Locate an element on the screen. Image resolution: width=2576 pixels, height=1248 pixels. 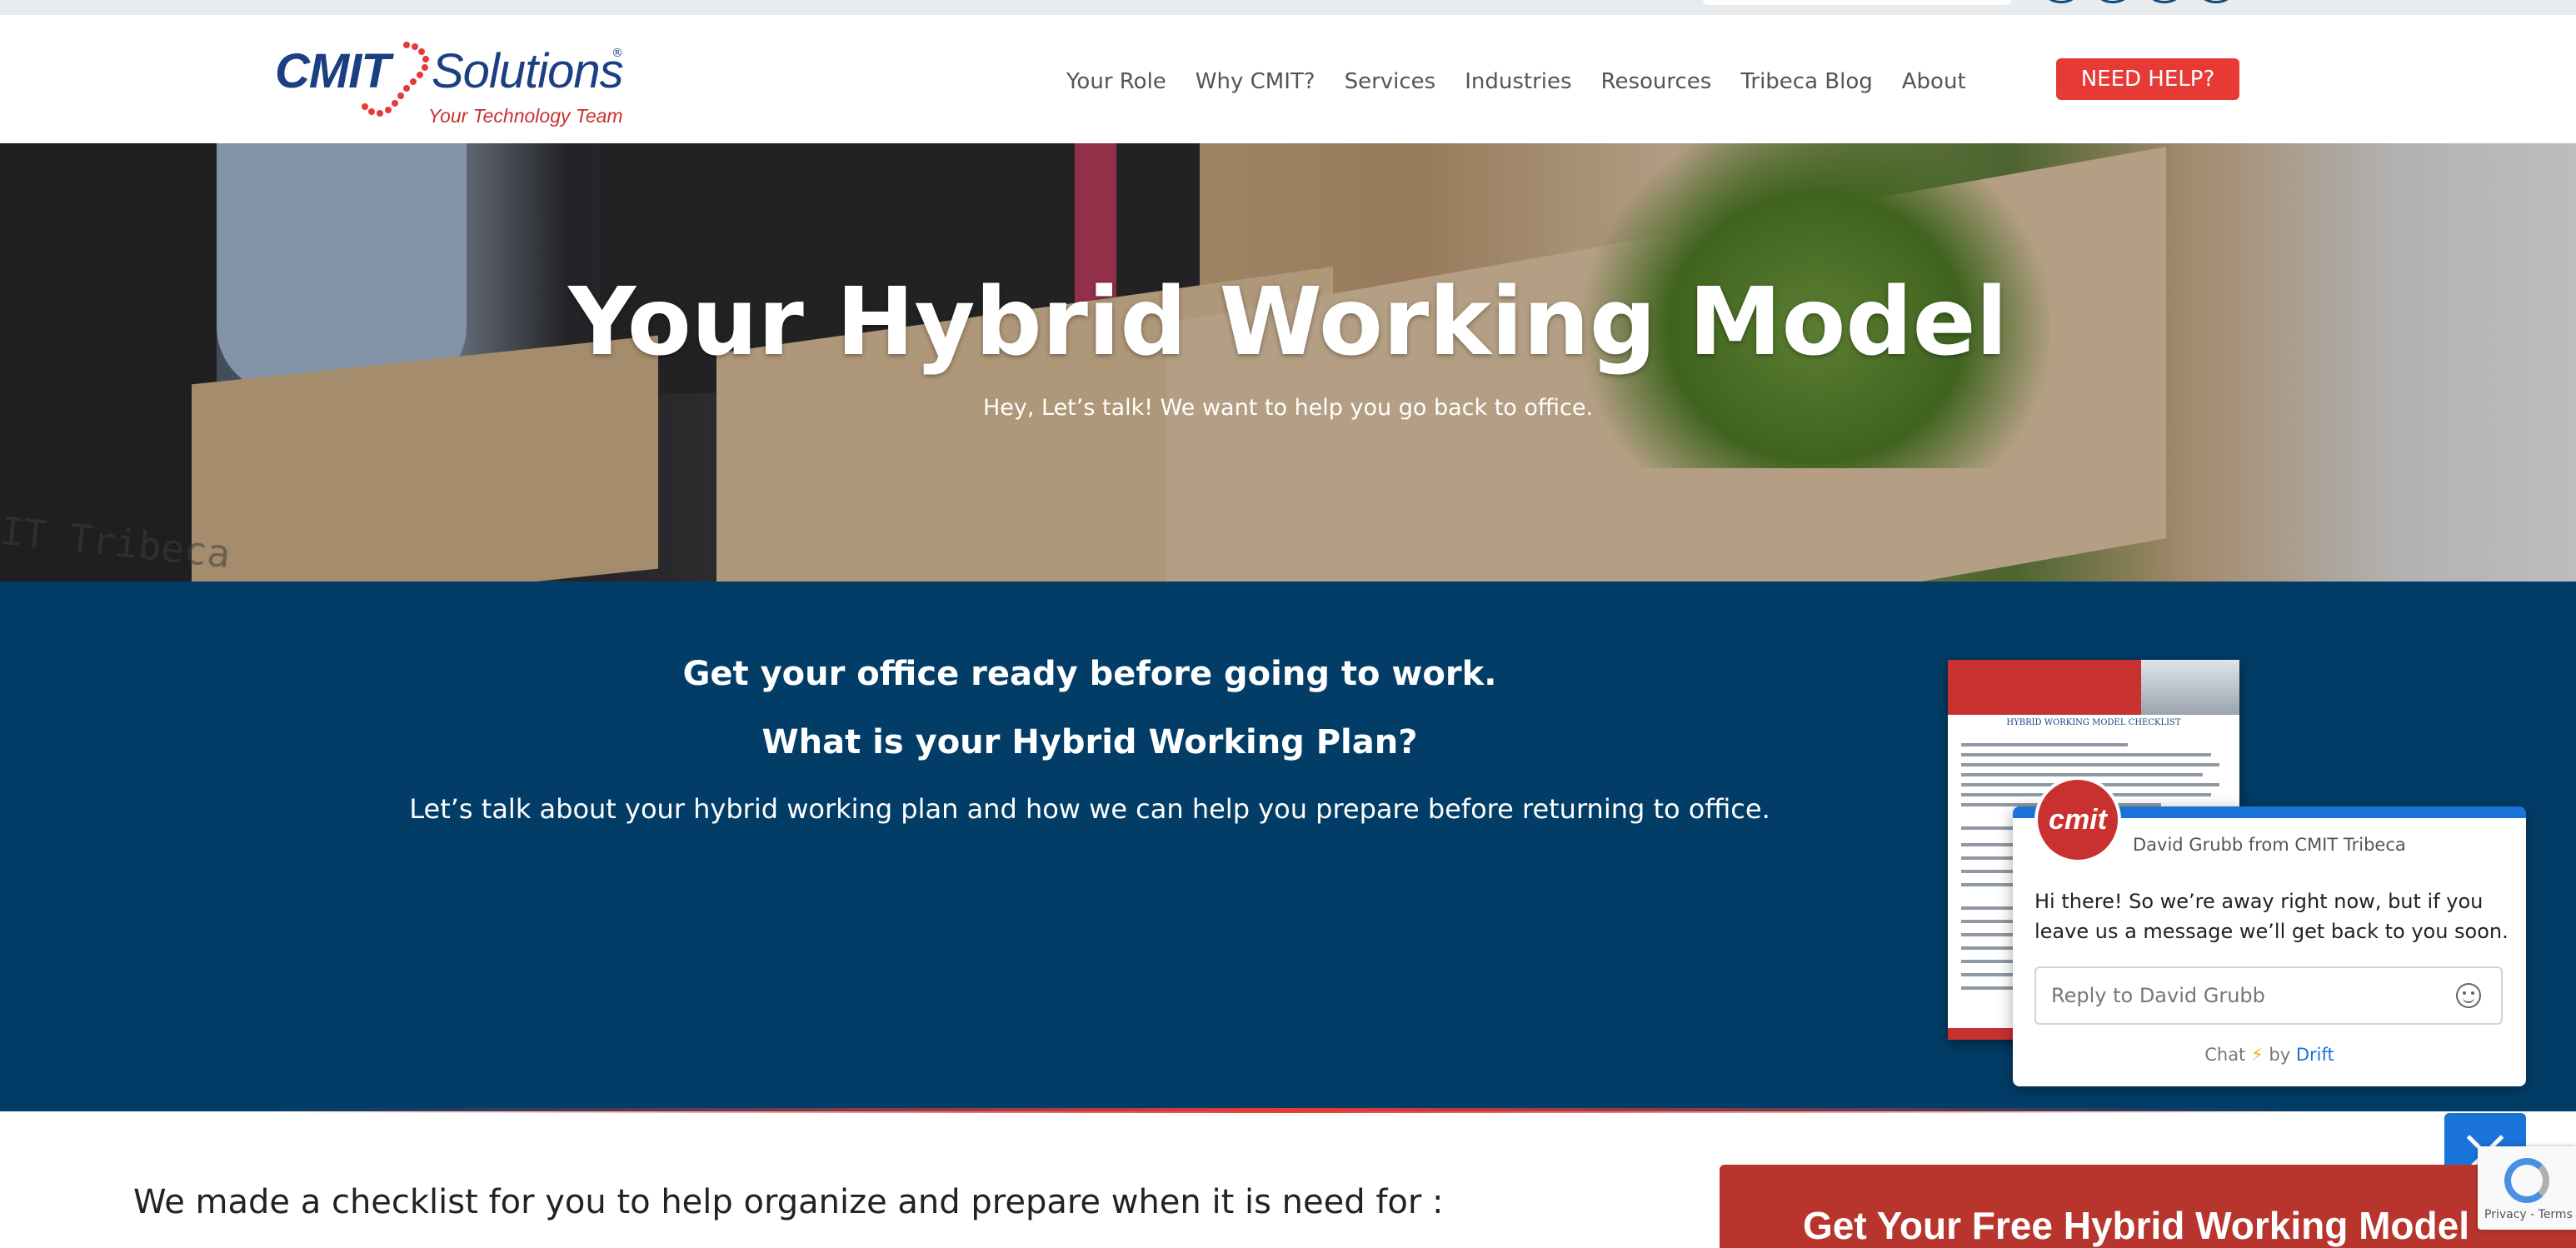
chat-sender: David Grubb from CMIT Tribeca is located at coordinates (2269, 845).